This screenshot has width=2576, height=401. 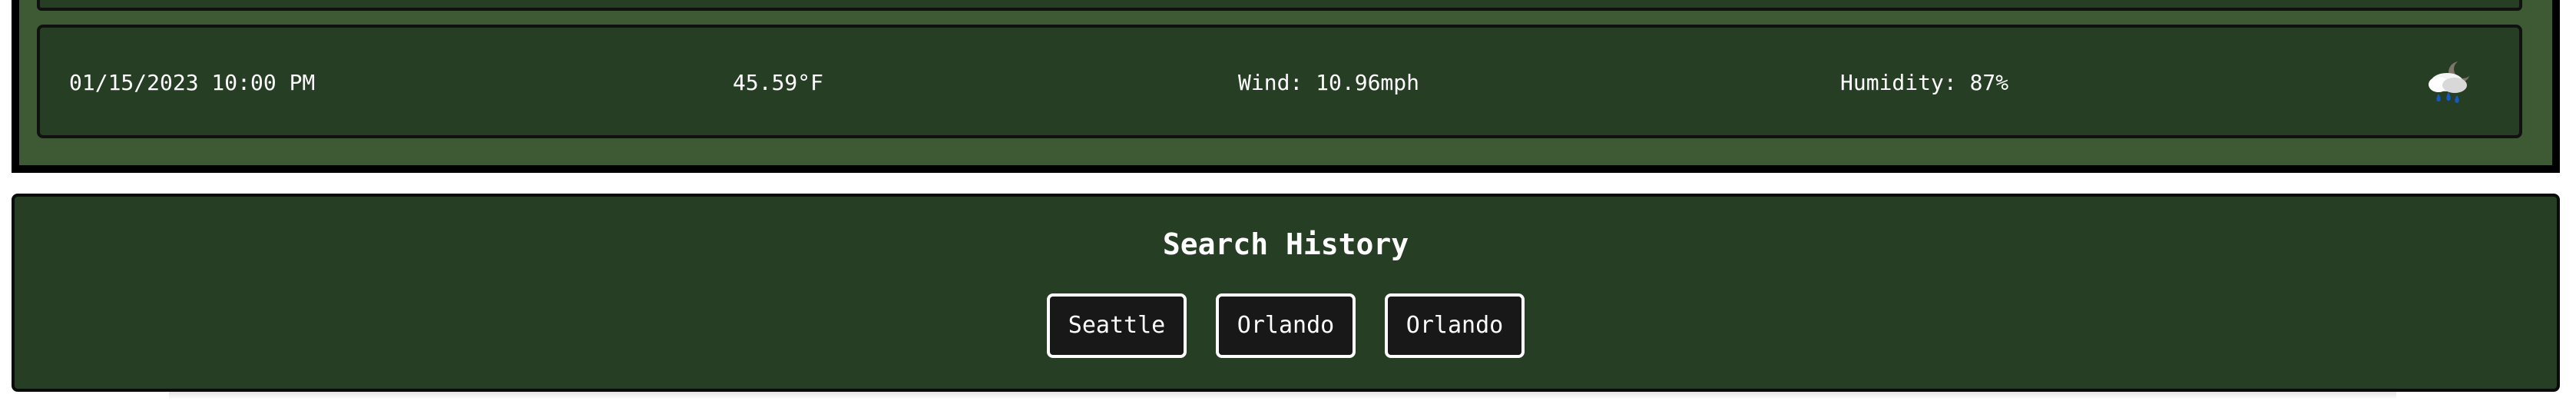 What do you see at coordinates (1285, 244) in the screenshot?
I see `search-history-title: Search History` at bounding box center [1285, 244].